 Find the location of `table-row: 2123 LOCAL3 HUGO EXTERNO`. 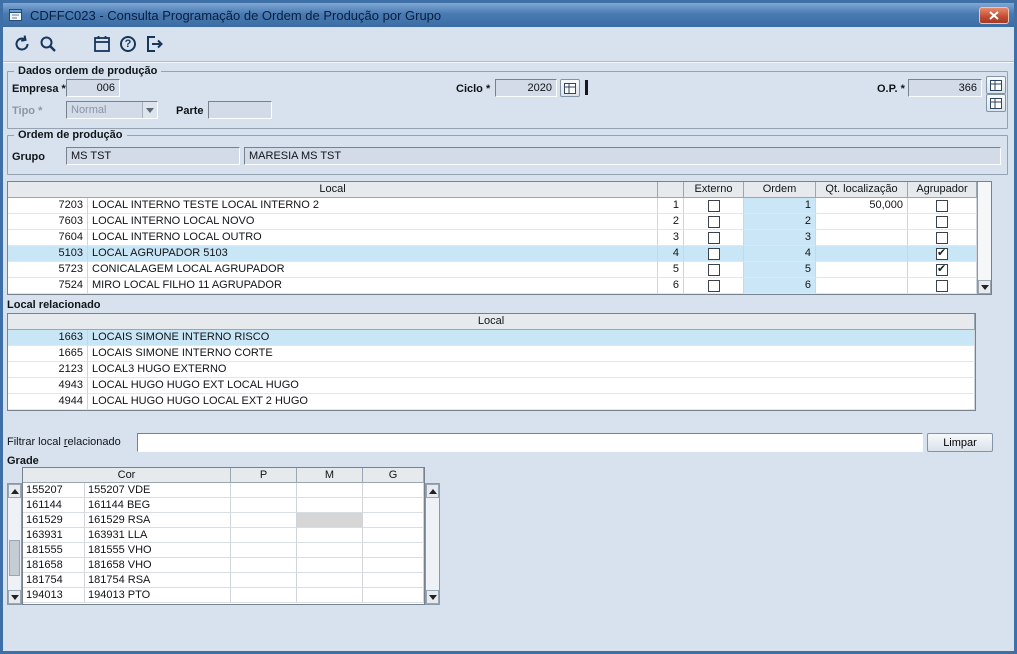

table-row: 2123 LOCAL3 HUGO EXTERNO is located at coordinates (491, 370).